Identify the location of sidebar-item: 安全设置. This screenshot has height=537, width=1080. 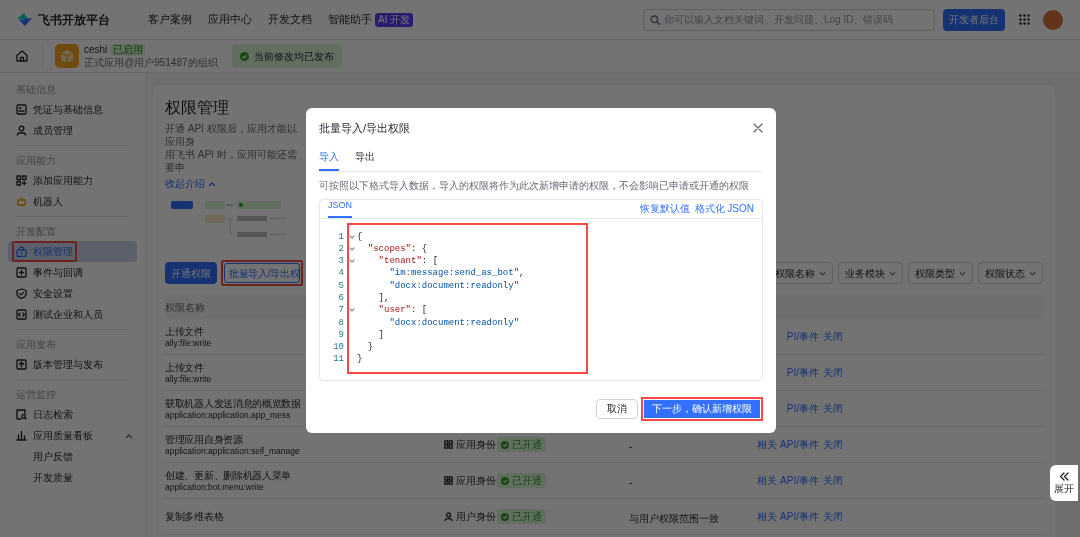
(72, 293).